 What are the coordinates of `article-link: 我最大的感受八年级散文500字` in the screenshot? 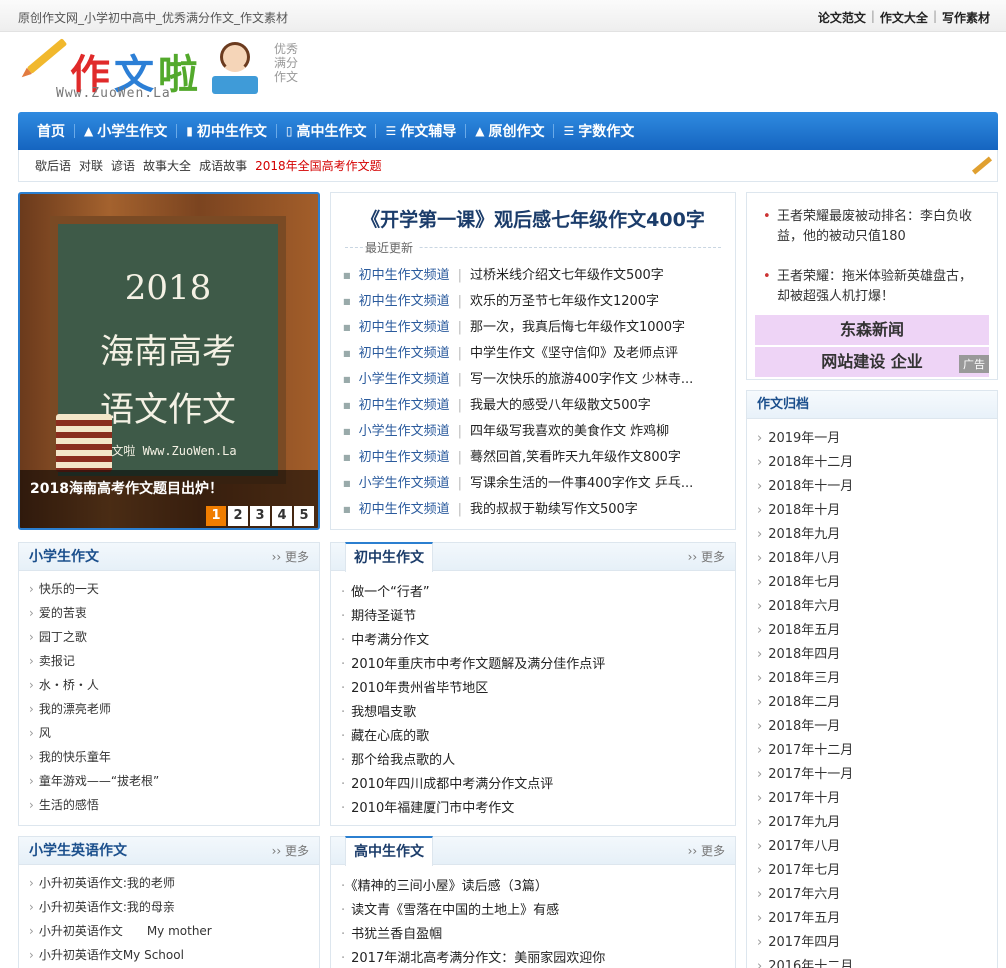 It's located at (560, 406).